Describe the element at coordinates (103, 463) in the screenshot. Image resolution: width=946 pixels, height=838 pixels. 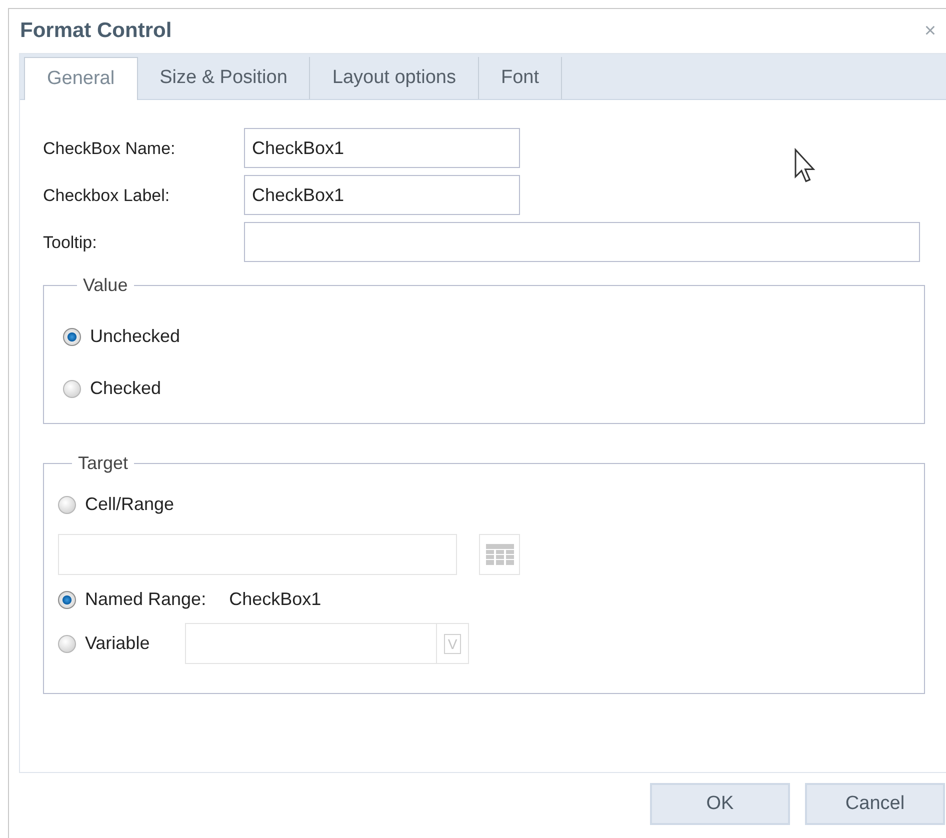
I see `group-title: Target` at that location.